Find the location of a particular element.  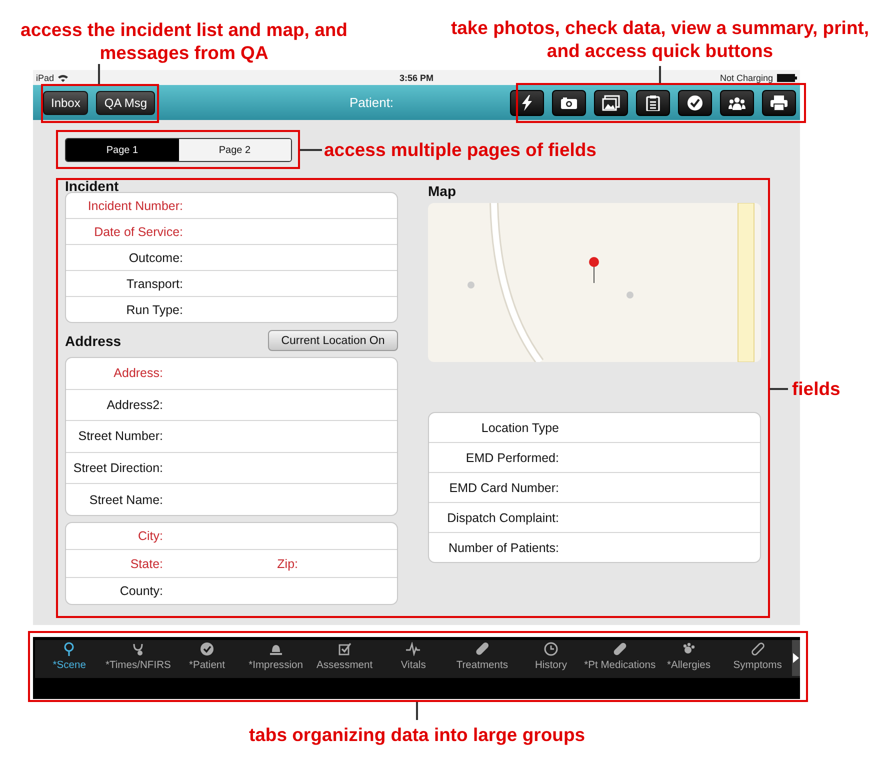

current-location-button: Current Location On is located at coordinates (333, 340).